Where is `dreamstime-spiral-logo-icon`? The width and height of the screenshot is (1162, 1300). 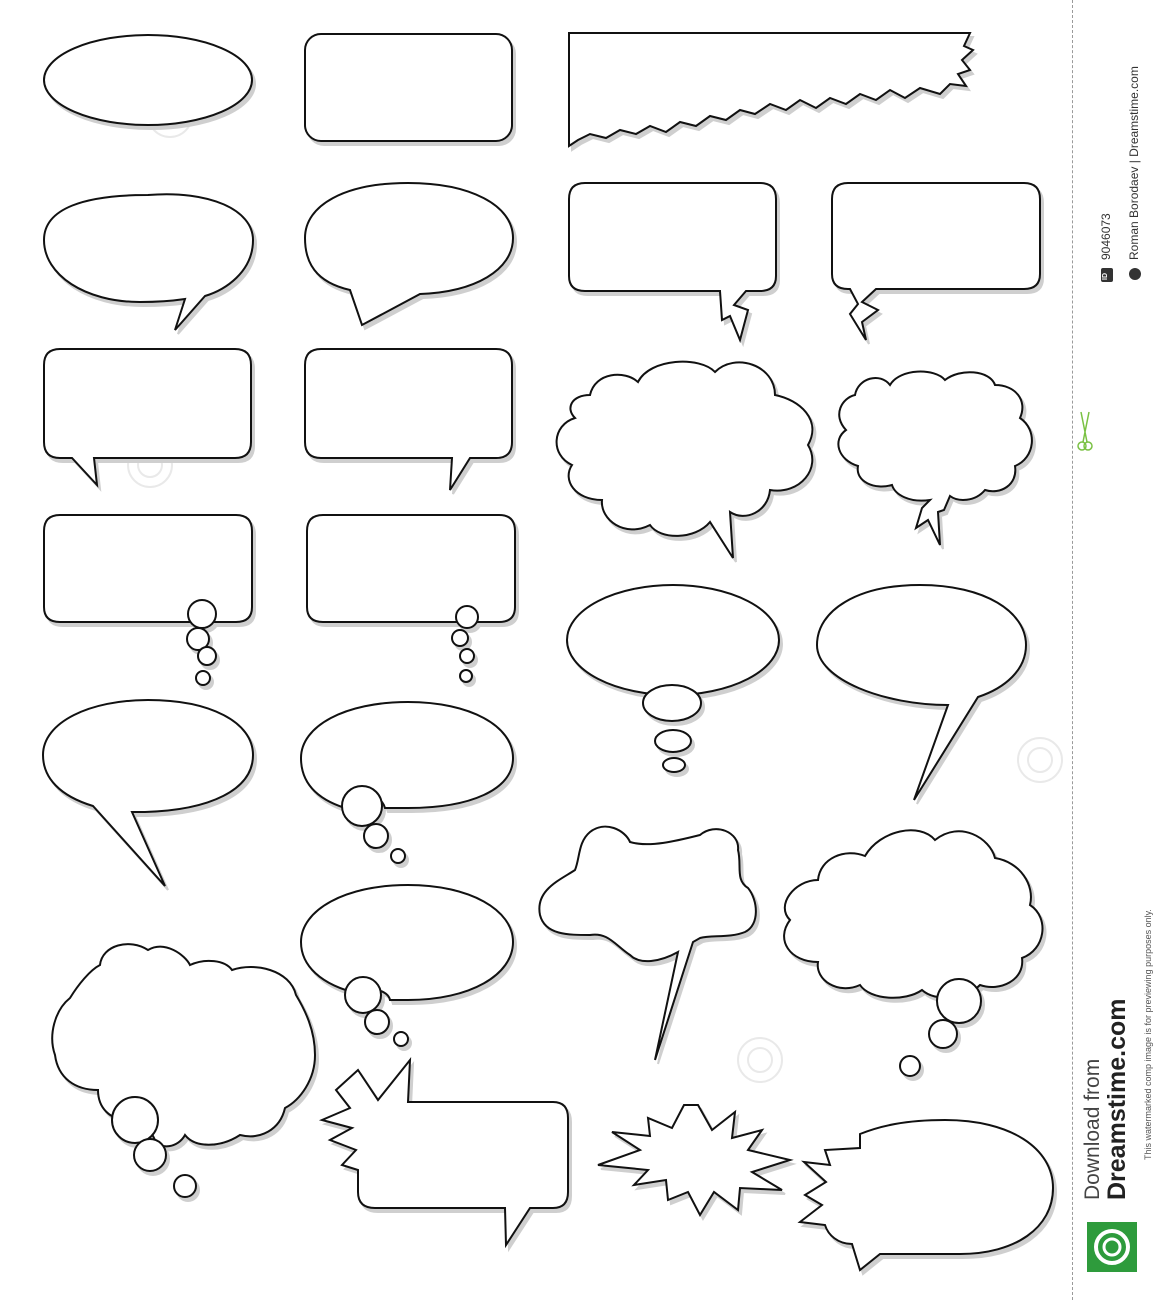
dreamstime-spiral-logo-icon is located at coordinates (1112, 1247).